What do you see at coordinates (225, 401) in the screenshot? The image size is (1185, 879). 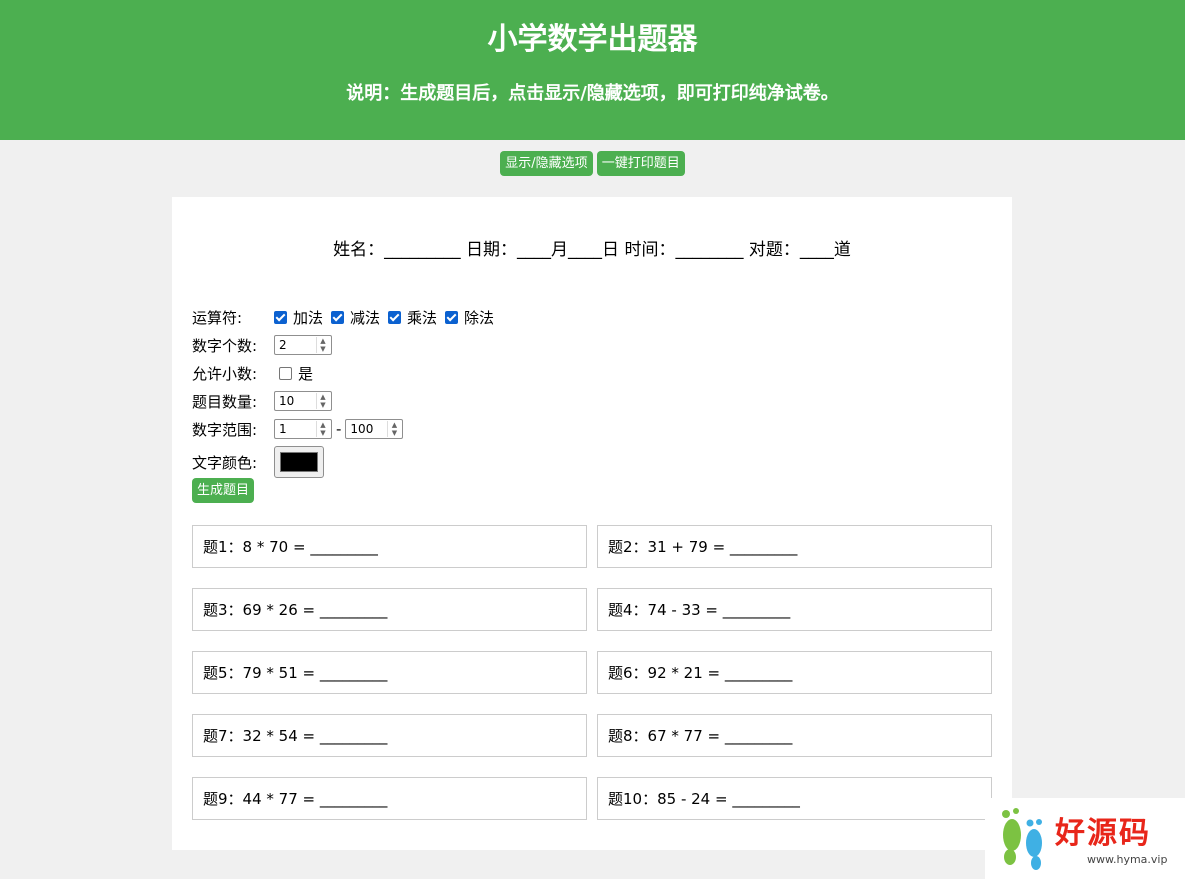 I see `quantity-label: 题目数量:` at bounding box center [225, 401].